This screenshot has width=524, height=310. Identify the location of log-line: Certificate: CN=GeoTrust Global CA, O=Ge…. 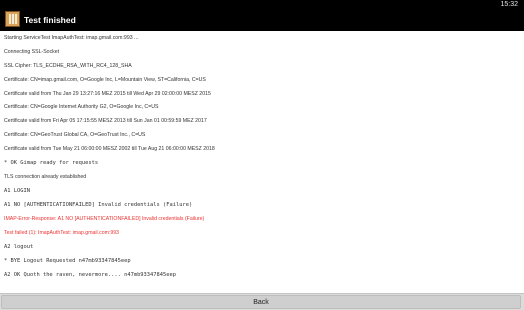
(75, 135).